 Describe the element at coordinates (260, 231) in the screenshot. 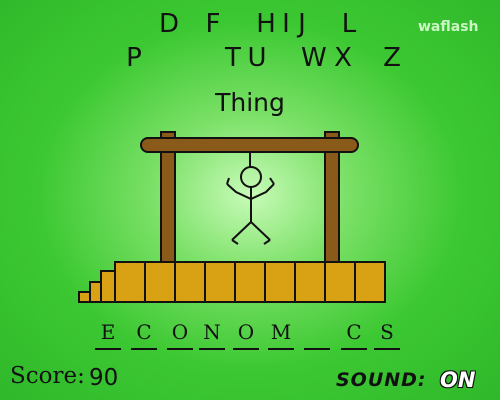

I see `hangman-right-leg` at that location.